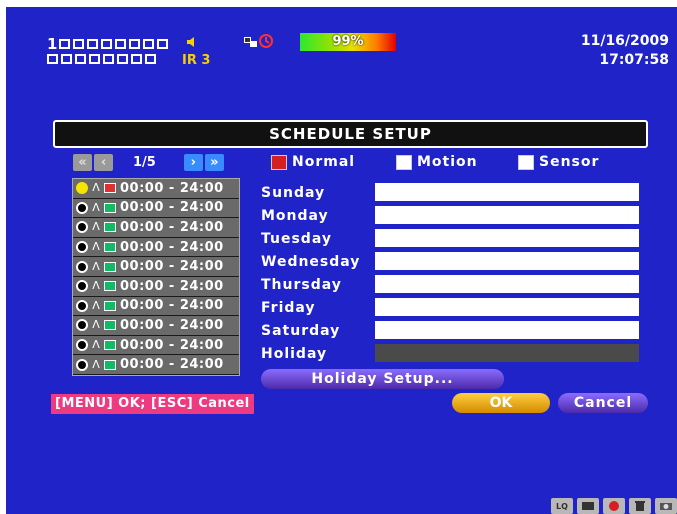 Image resolution: width=677 pixels, height=514 pixels. What do you see at coordinates (293, 193) in the screenshot?
I see `day-label: Sunday` at bounding box center [293, 193].